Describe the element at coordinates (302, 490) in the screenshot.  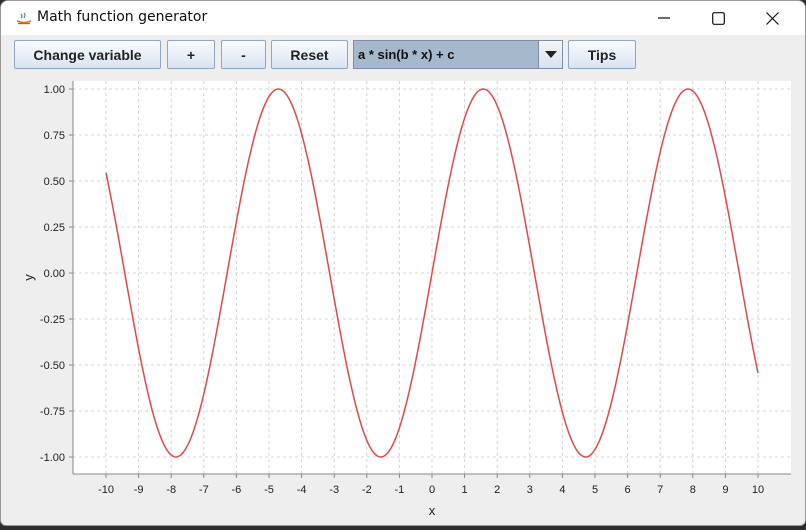
I see `x-tick-label: -4` at that location.